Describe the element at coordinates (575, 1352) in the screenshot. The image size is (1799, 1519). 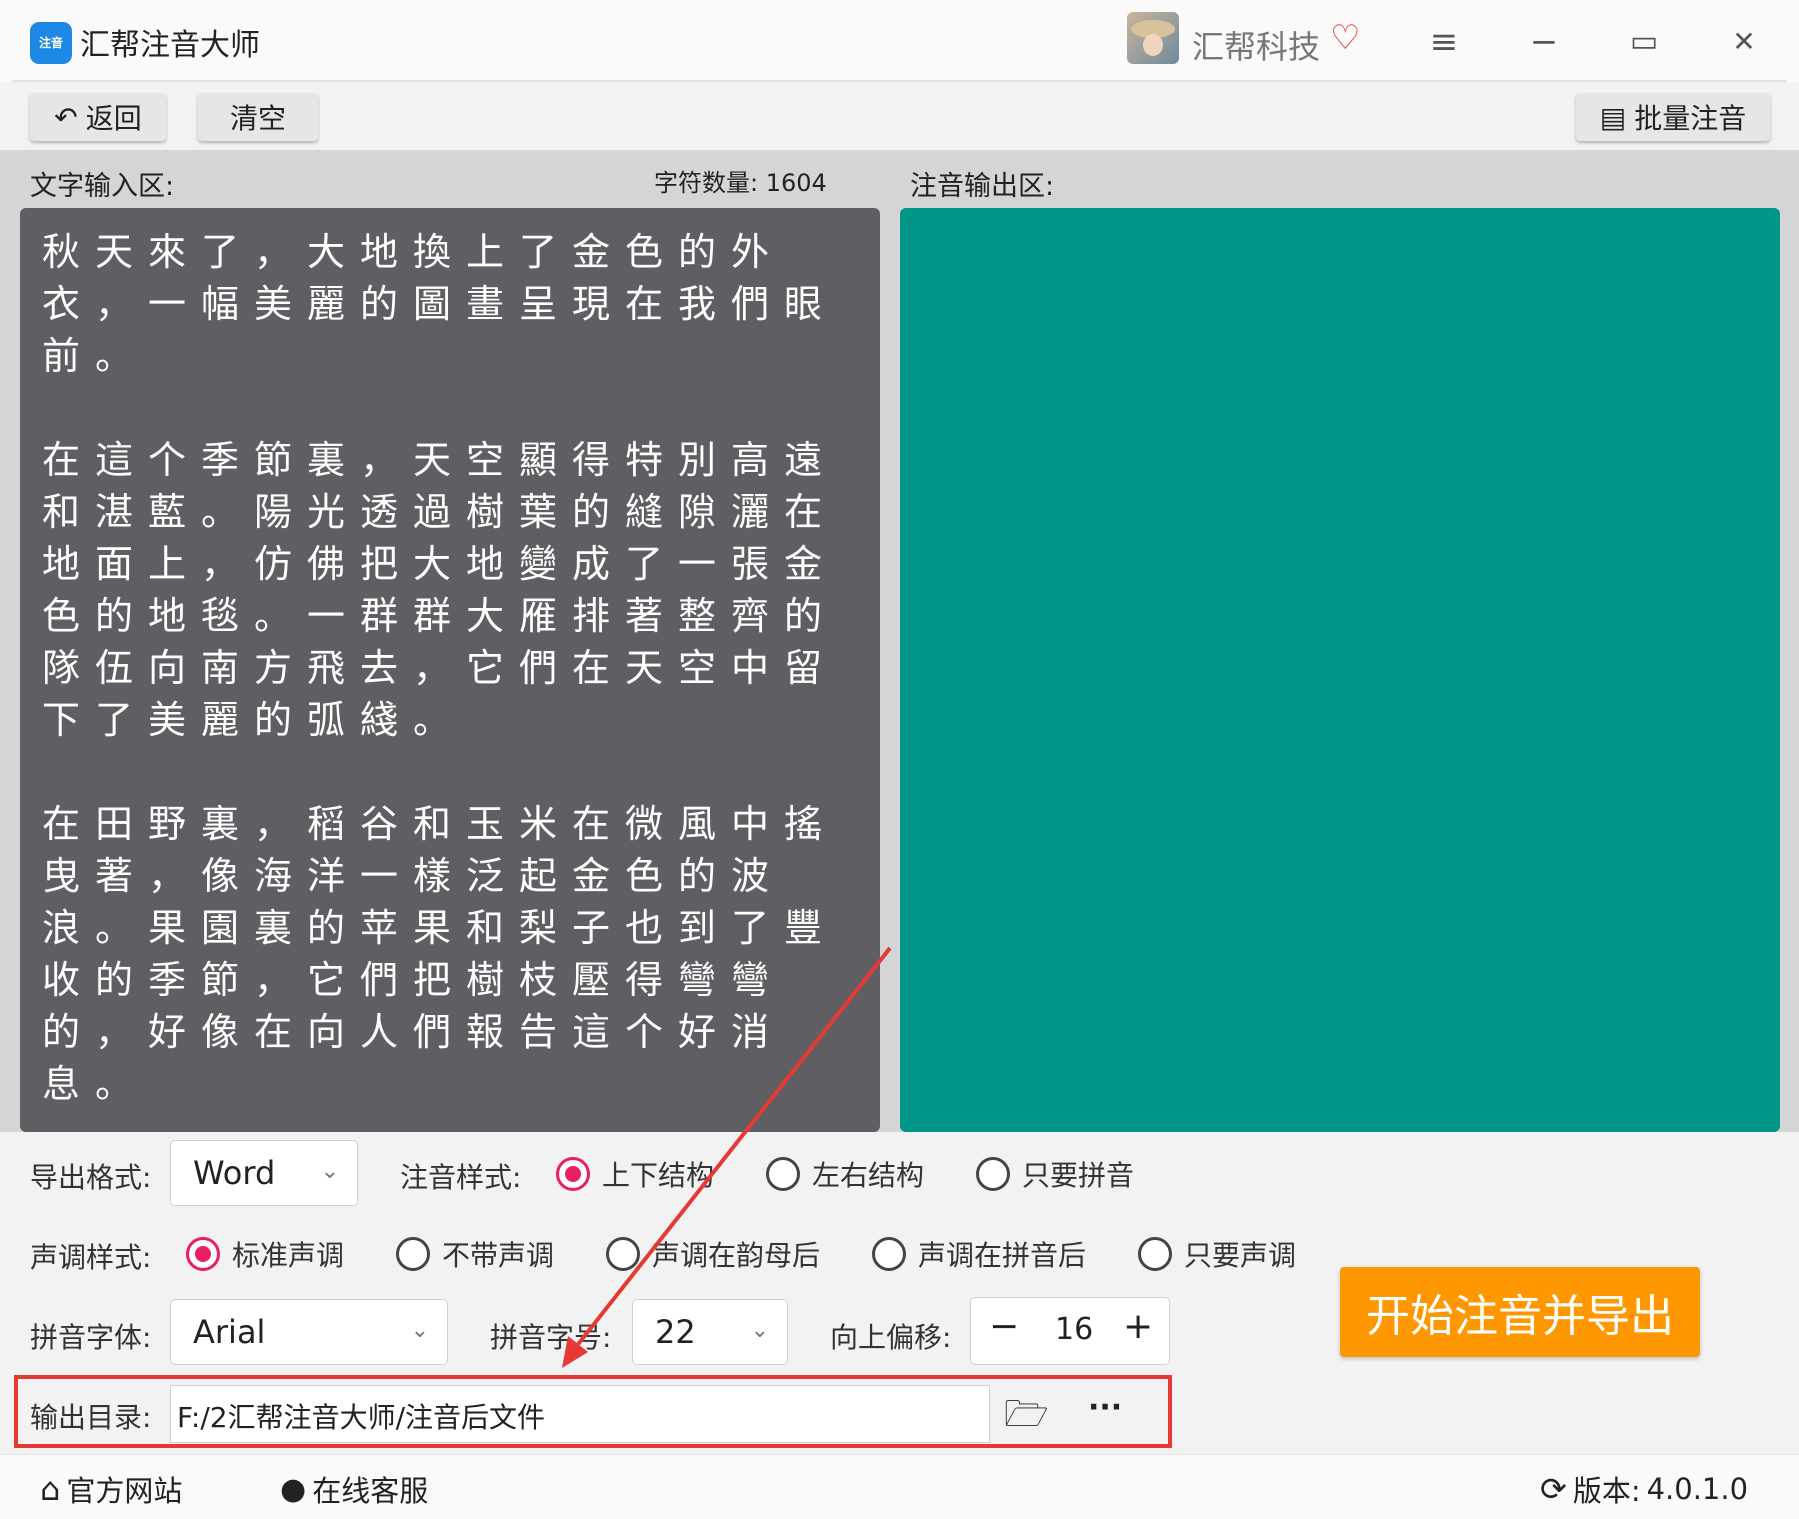
I see `arrow-head` at that location.